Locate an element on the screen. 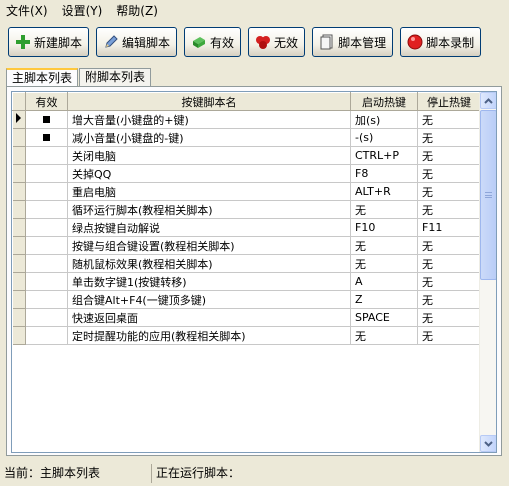 The image size is (509, 486). disable-button: 无效 is located at coordinates (277, 42).